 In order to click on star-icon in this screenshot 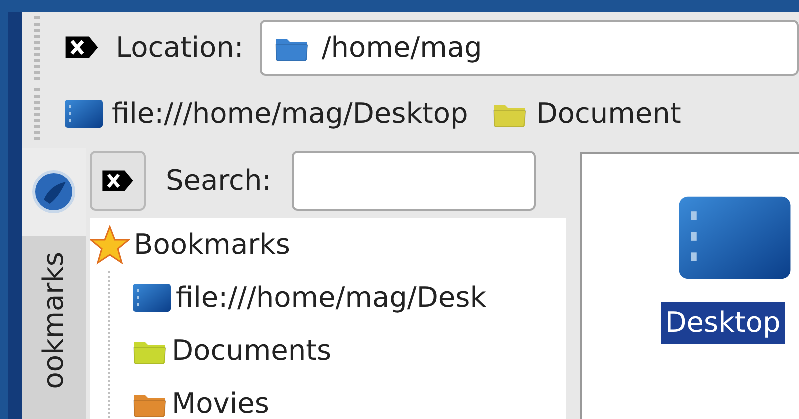, I will do `click(110, 244)`.